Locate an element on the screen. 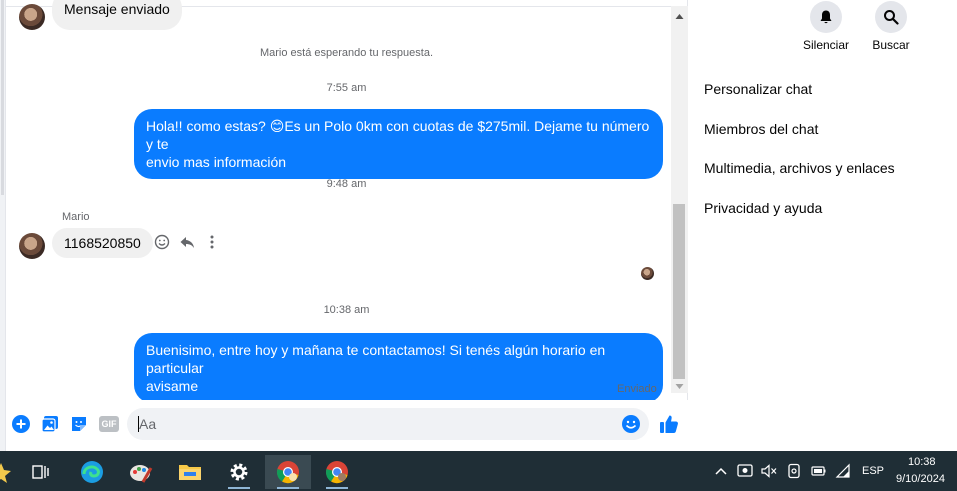 The height and width of the screenshot is (491, 957). message-text: Mensaje enviado is located at coordinates (117, 9).